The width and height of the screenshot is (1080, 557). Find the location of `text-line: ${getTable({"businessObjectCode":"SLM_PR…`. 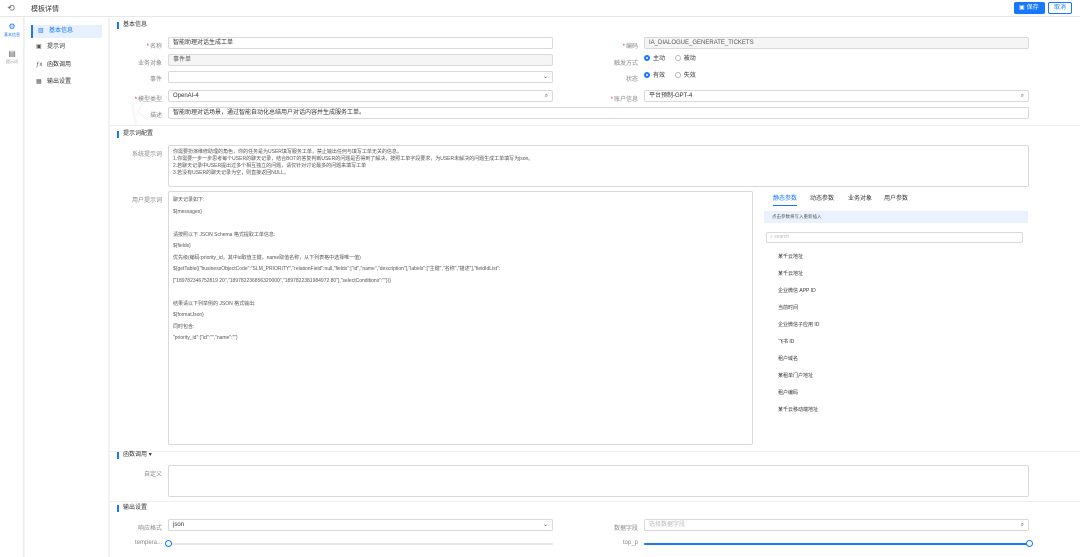

text-line: ${getTable({"businessObjectCode":"SLM_PR… is located at coordinates (337, 269).